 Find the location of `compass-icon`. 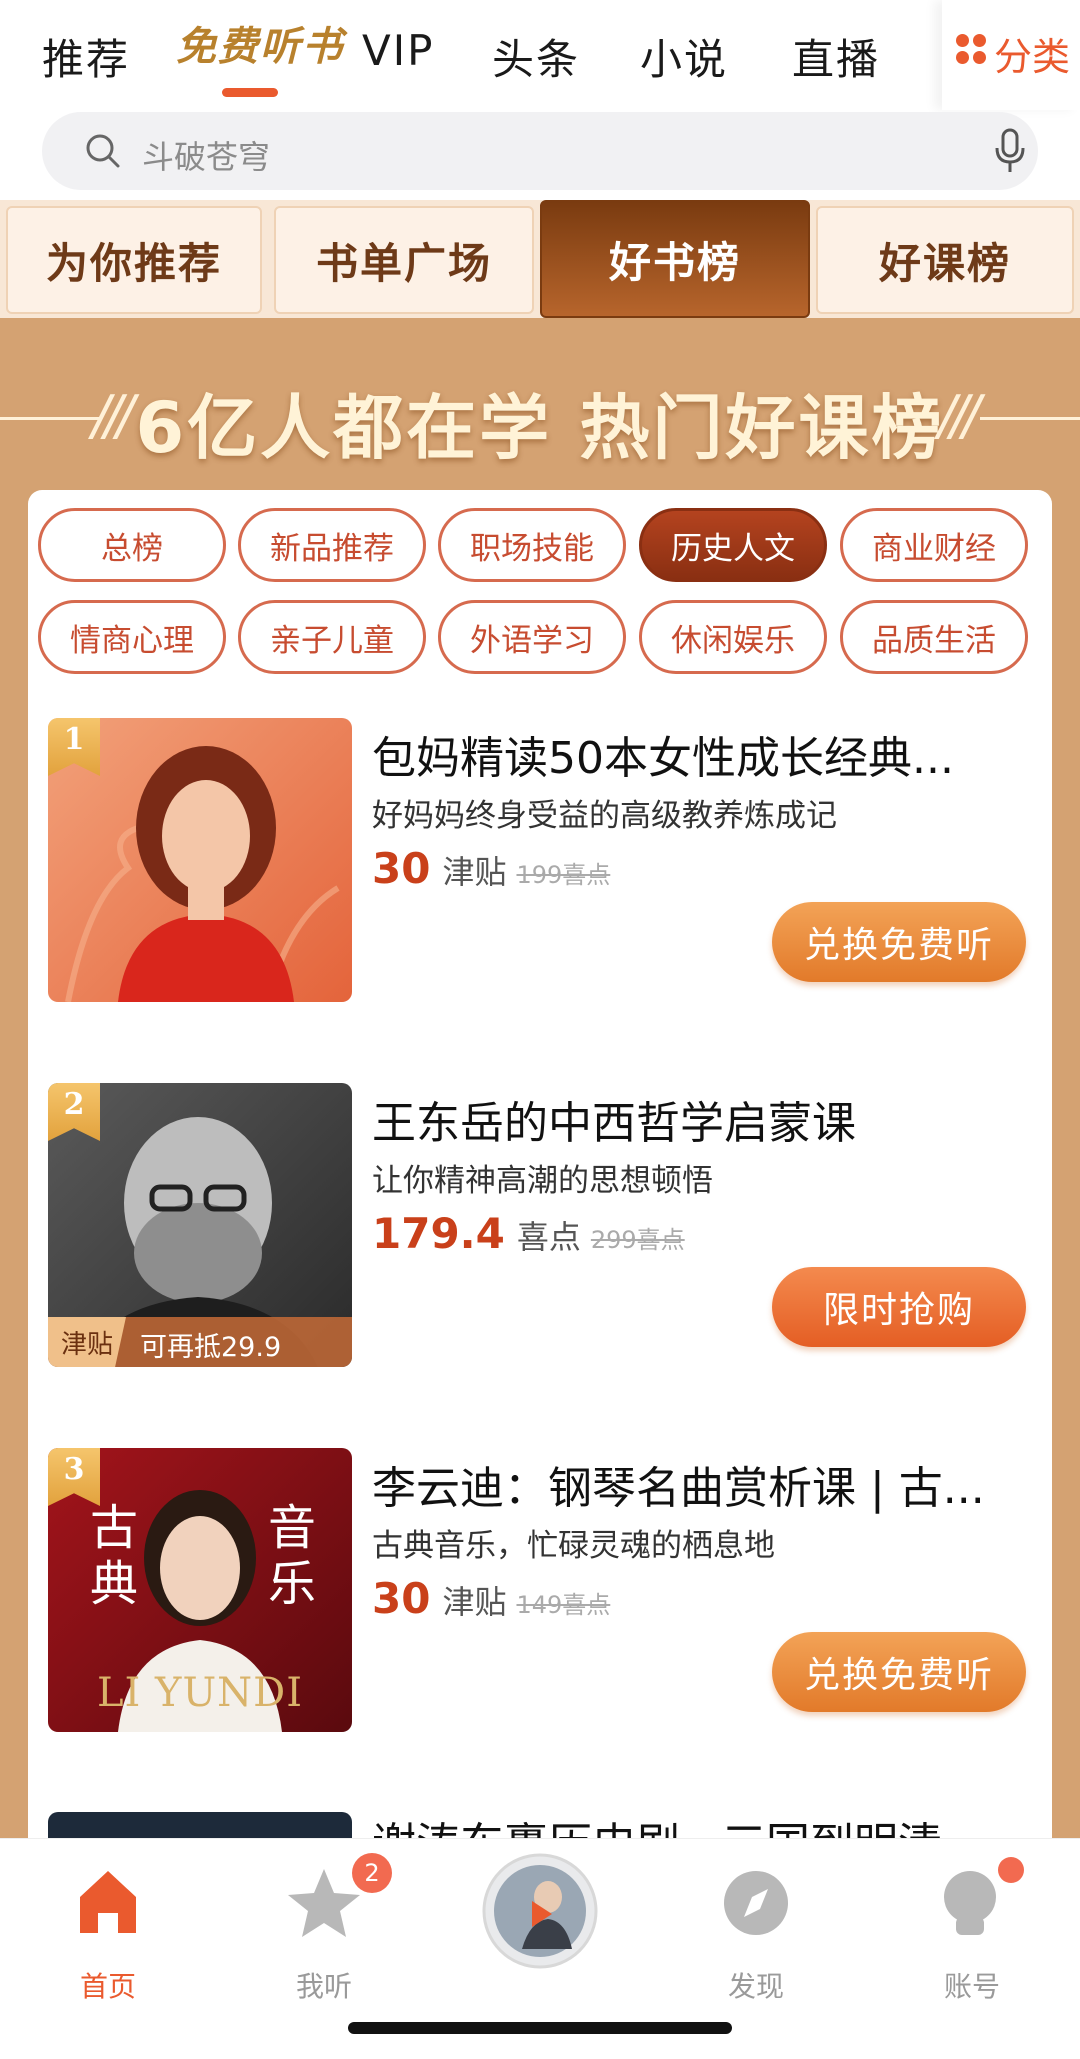

compass-icon is located at coordinates (756, 1903).